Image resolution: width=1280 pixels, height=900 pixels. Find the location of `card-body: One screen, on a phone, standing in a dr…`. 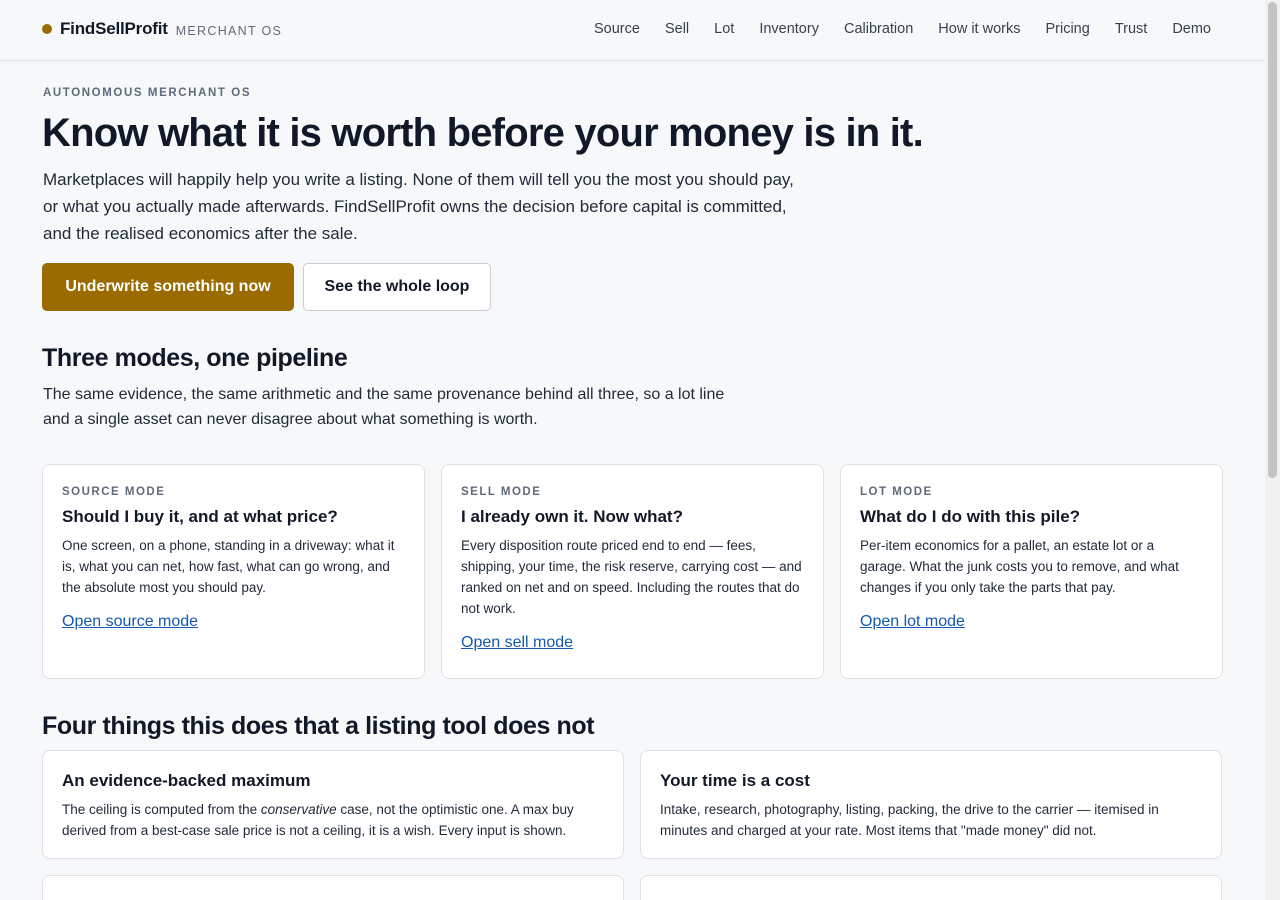

card-body: One screen, on a phone, standing in a dr… is located at coordinates (228, 566).